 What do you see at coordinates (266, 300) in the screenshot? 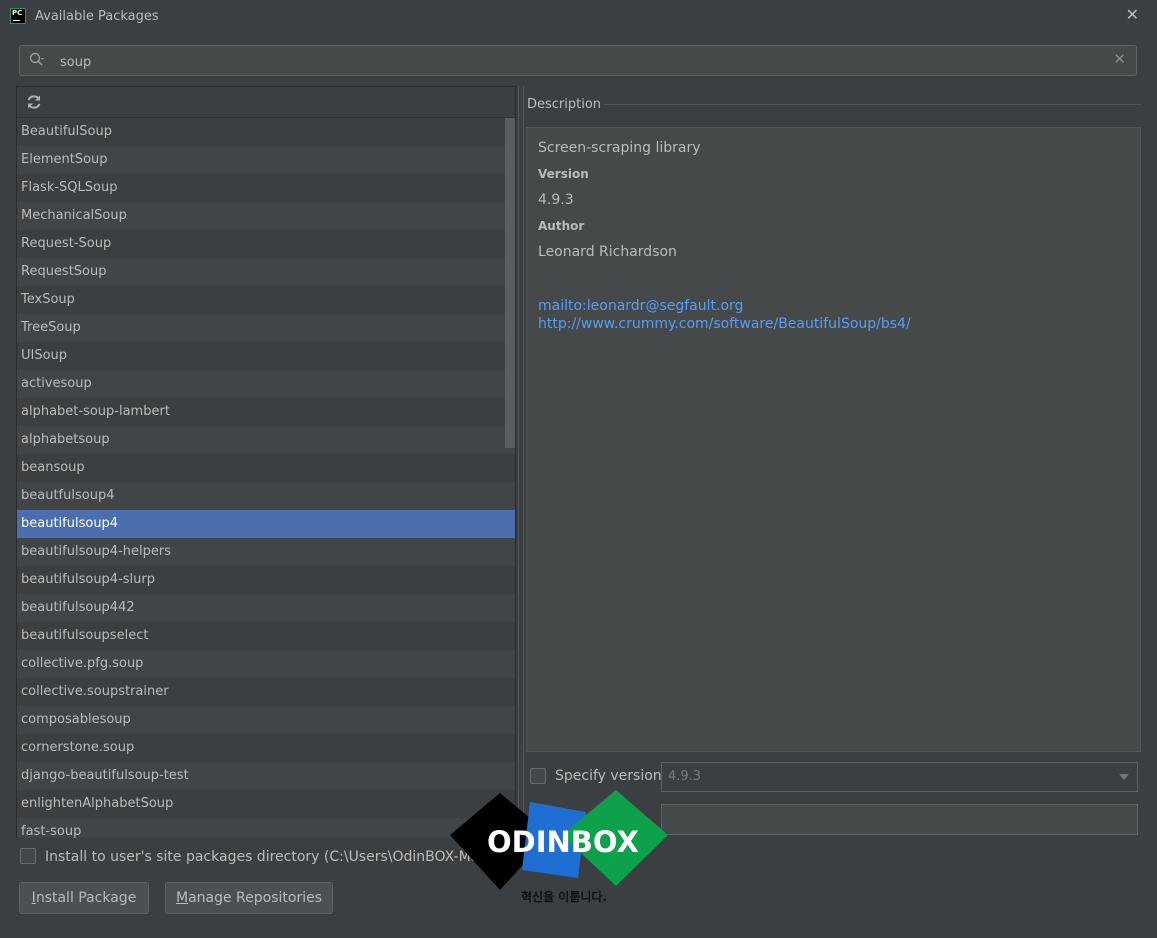
I see `package-list-item: TexSoup` at bounding box center [266, 300].